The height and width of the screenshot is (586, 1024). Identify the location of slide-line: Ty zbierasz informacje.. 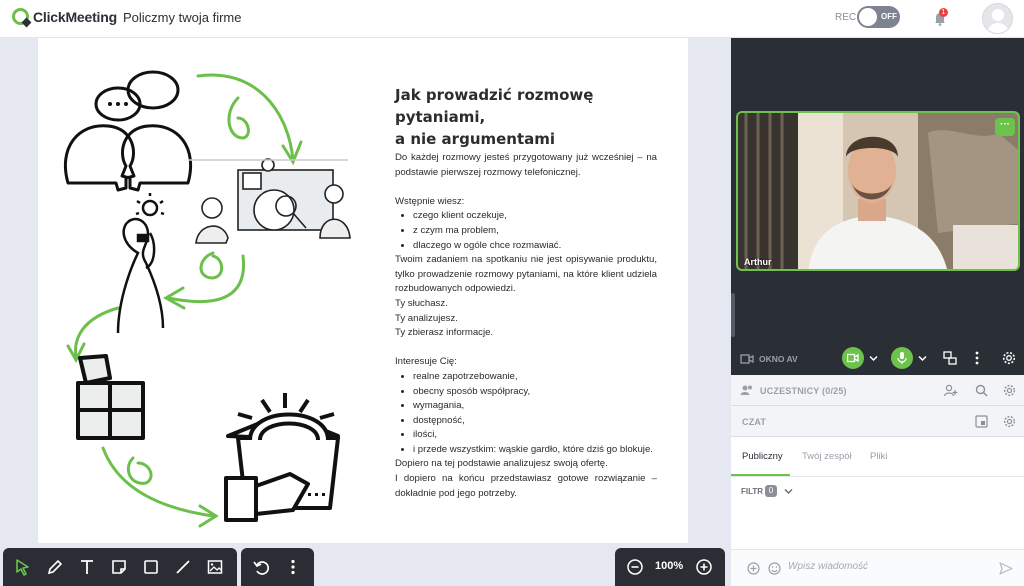
(444, 333).